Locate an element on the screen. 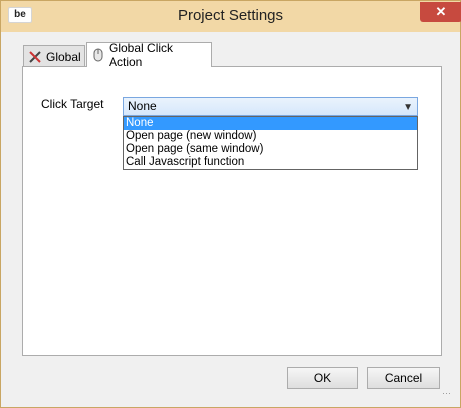 This screenshot has height=408, width=461. cancel-button: Cancel is located at coordinates (403, 378).